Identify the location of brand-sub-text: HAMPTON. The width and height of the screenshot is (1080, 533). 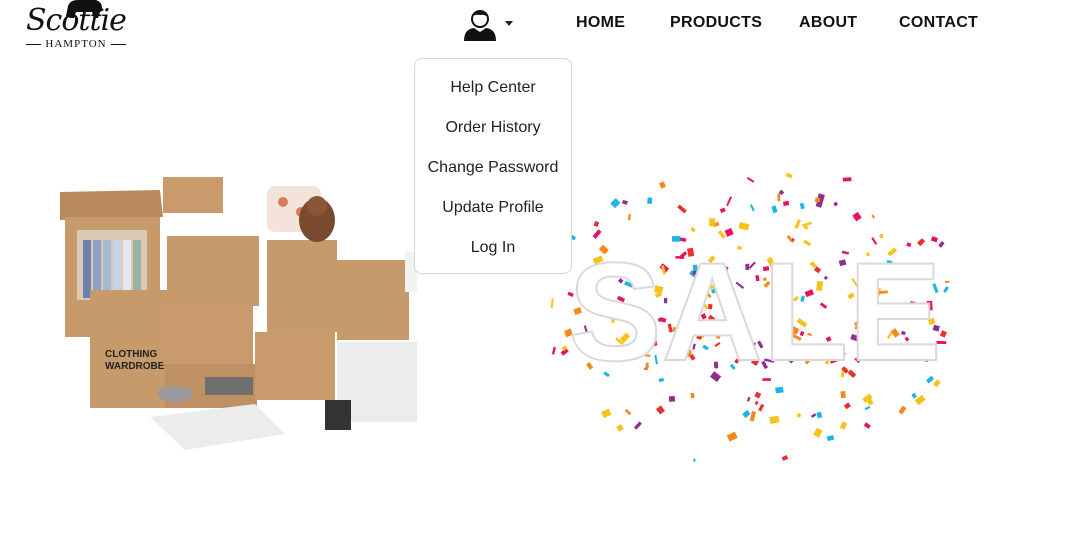
(76, 44).